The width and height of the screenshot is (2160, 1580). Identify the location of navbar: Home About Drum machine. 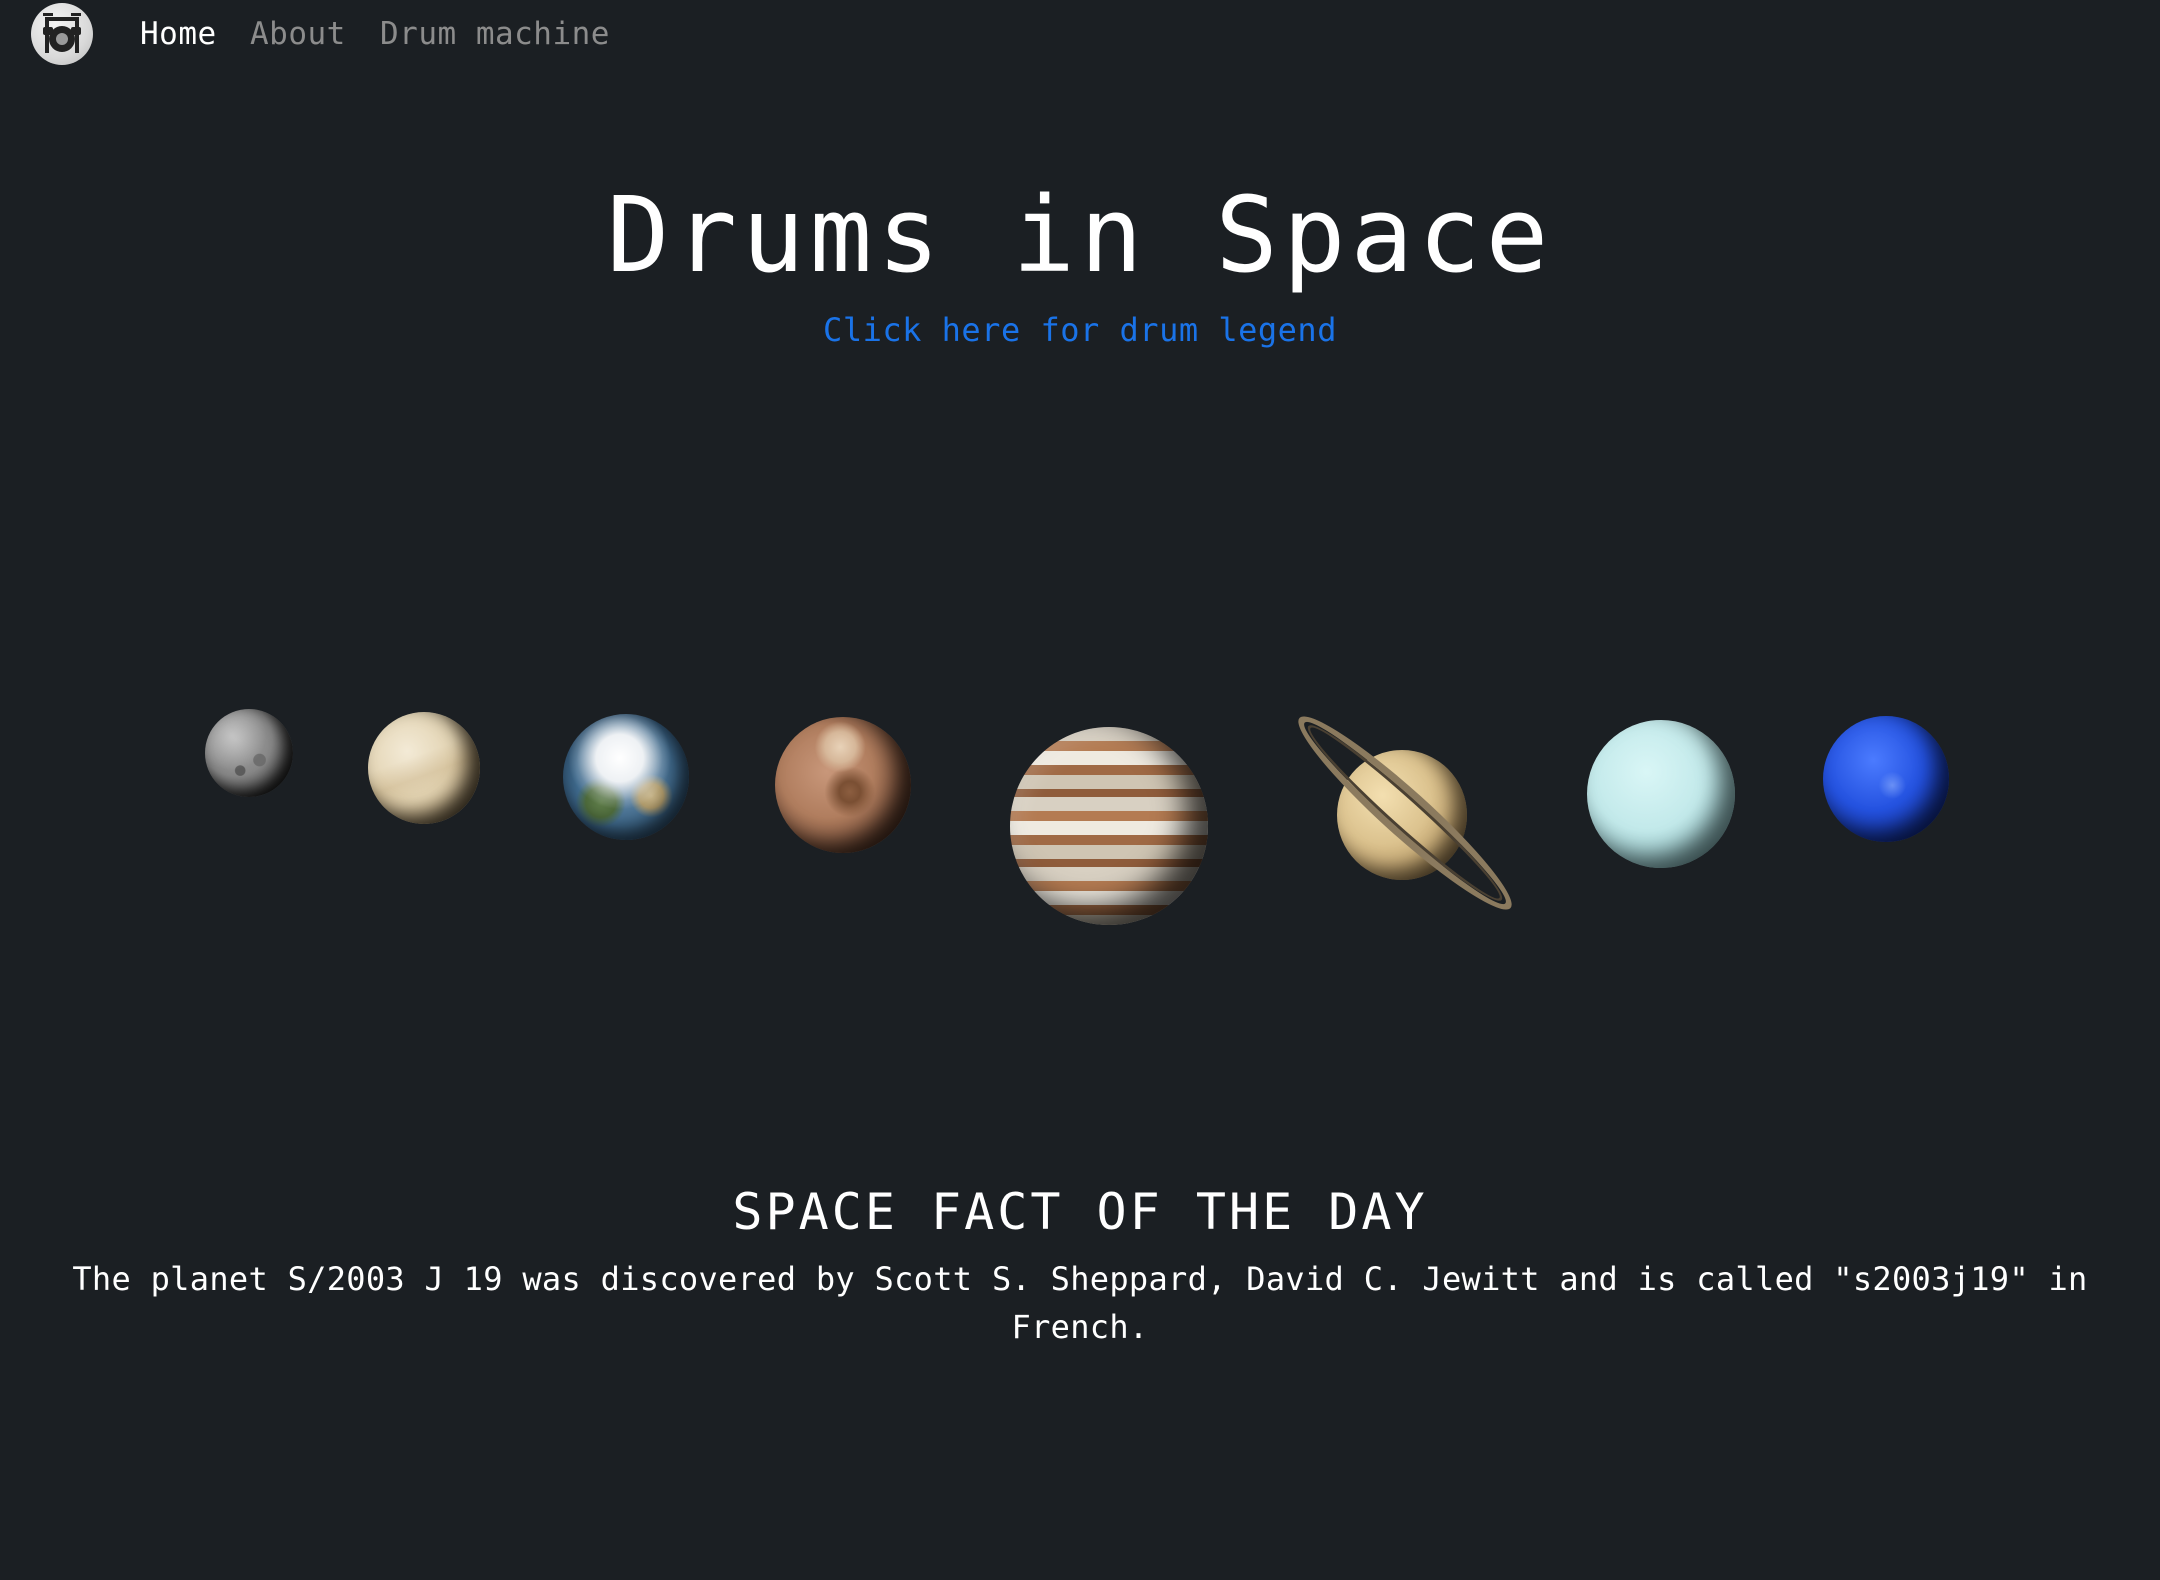
(1080, 35).